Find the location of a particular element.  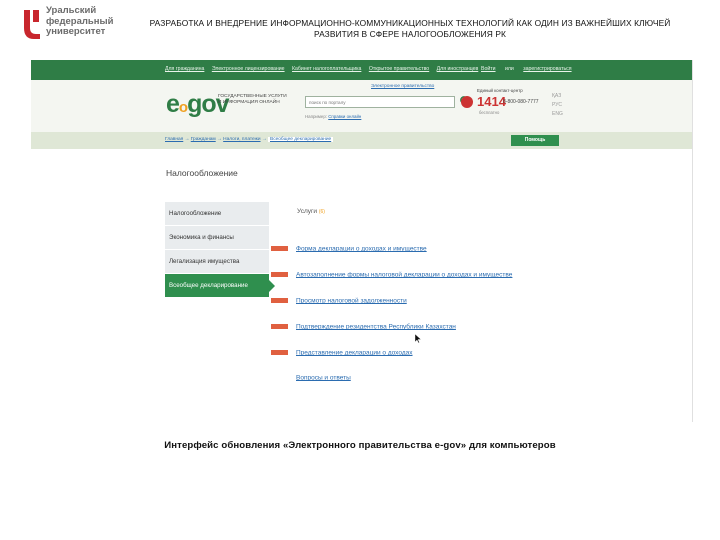

side-menu-item: Налогообложение is located at coordinates (217, 214).